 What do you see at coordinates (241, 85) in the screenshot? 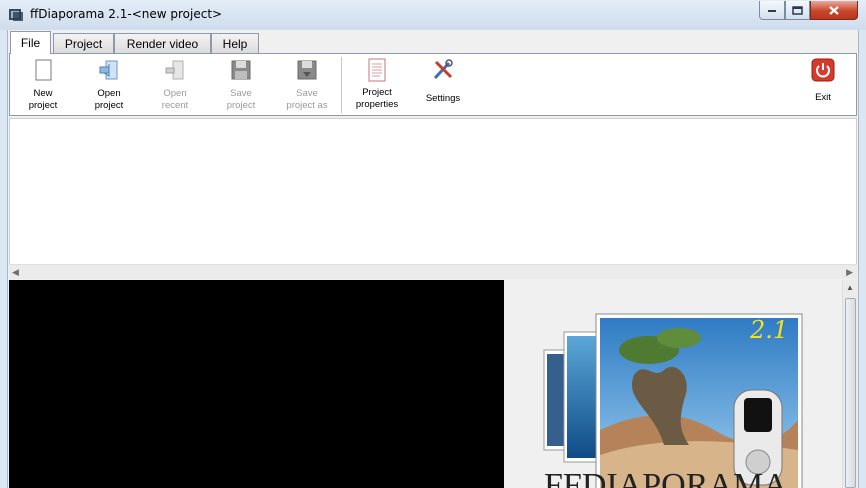
I see `save-project-button: Save project` at bounding box center [241, 85].